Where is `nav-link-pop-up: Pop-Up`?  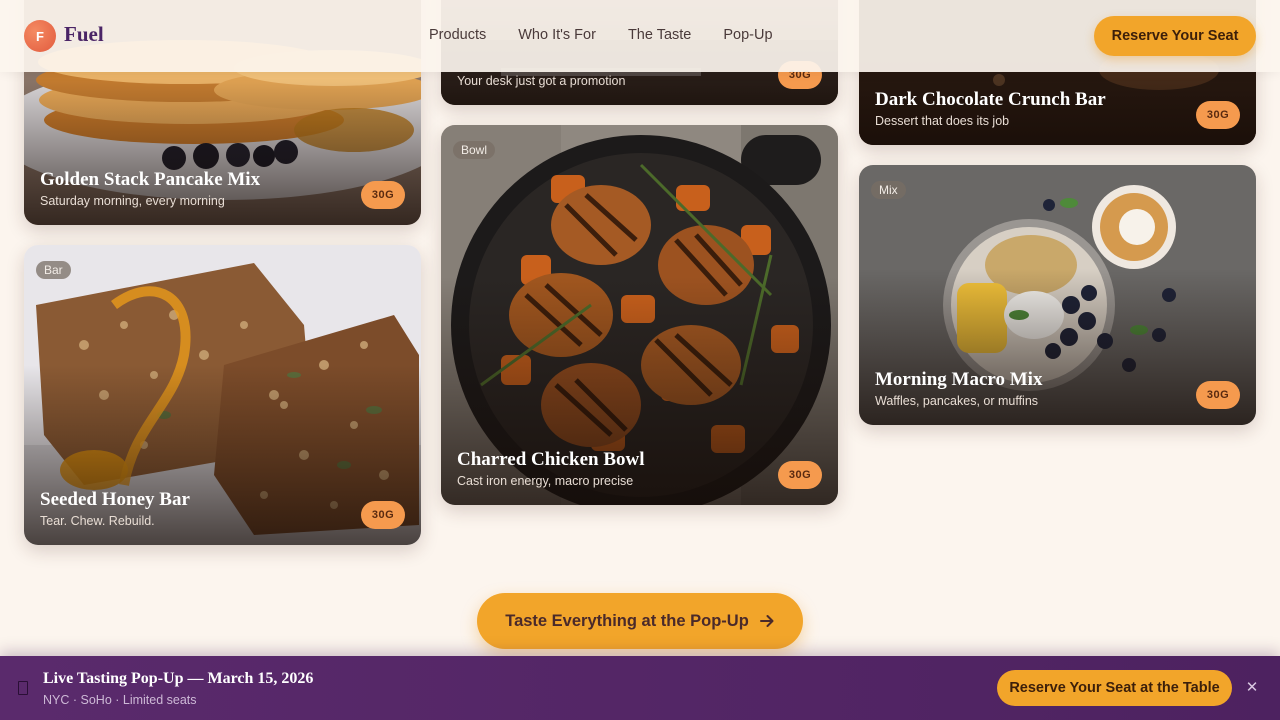 nav-link-pop-up: Pop-Up is located at coordinates (747, 35).